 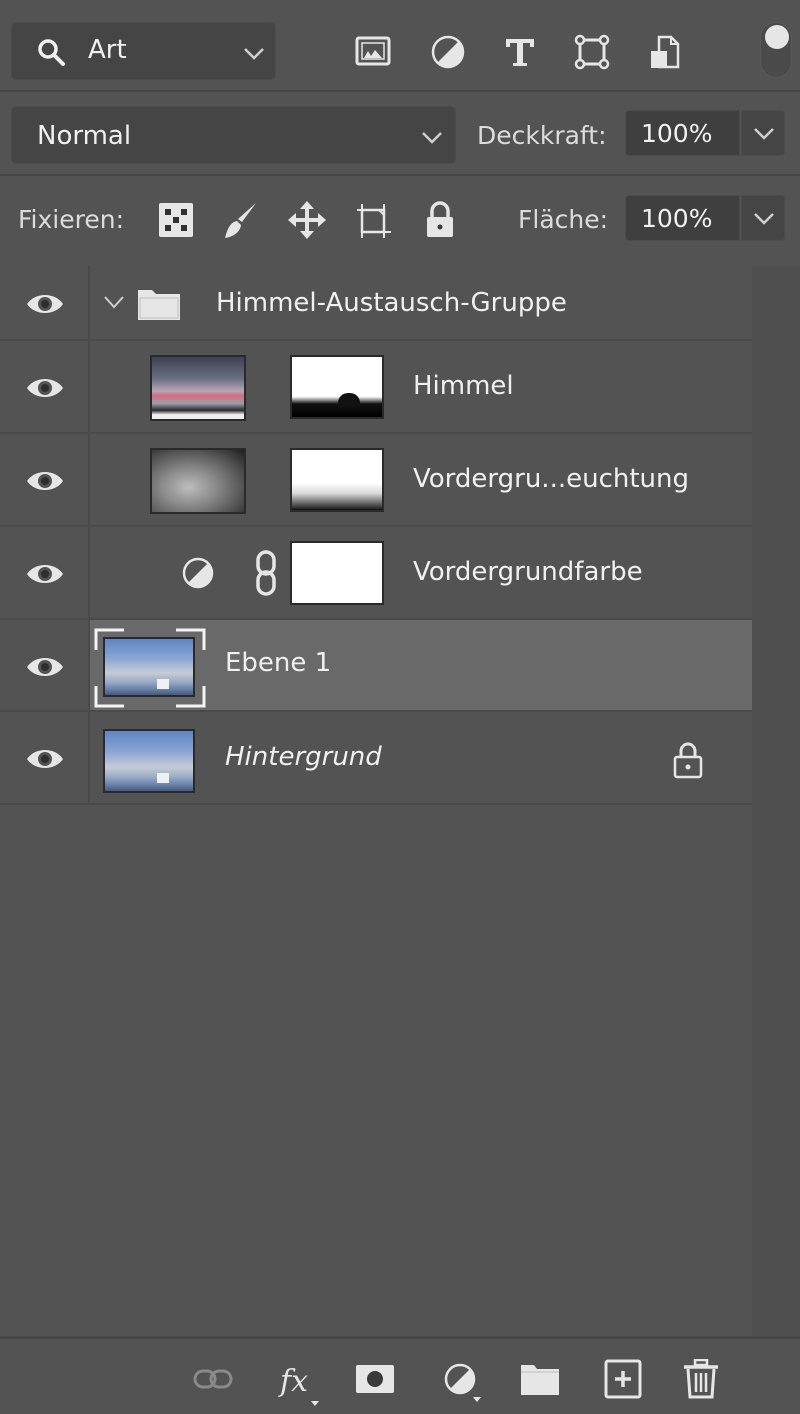 I want to click on layer-row: Vordergru...euchtung, so click(x=376, y=480).